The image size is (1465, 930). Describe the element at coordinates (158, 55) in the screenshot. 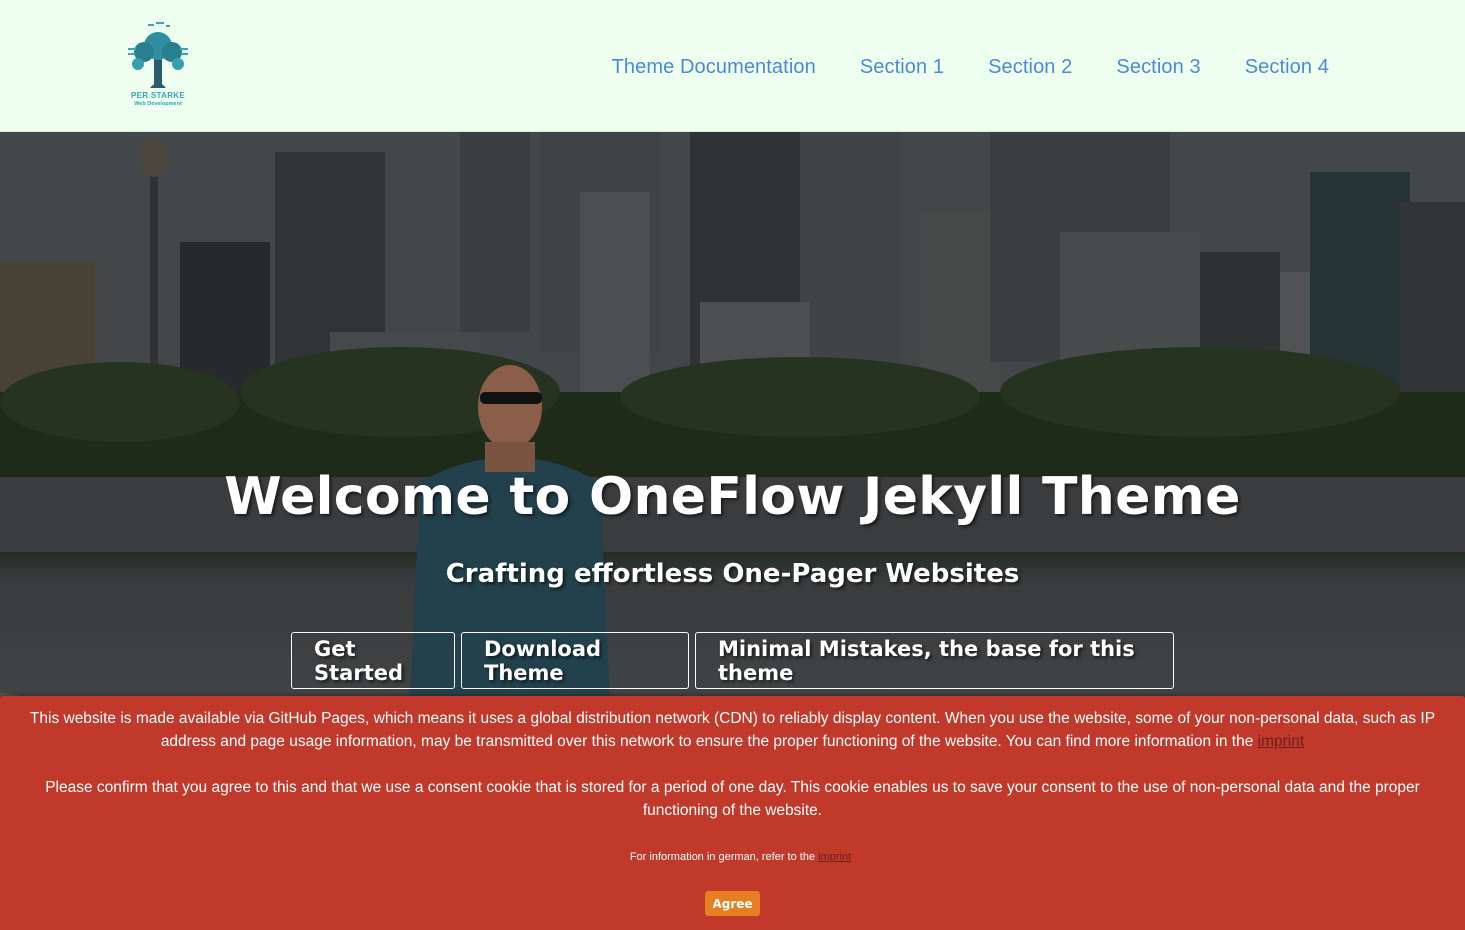

I see `tree-logo-icon` at that location.